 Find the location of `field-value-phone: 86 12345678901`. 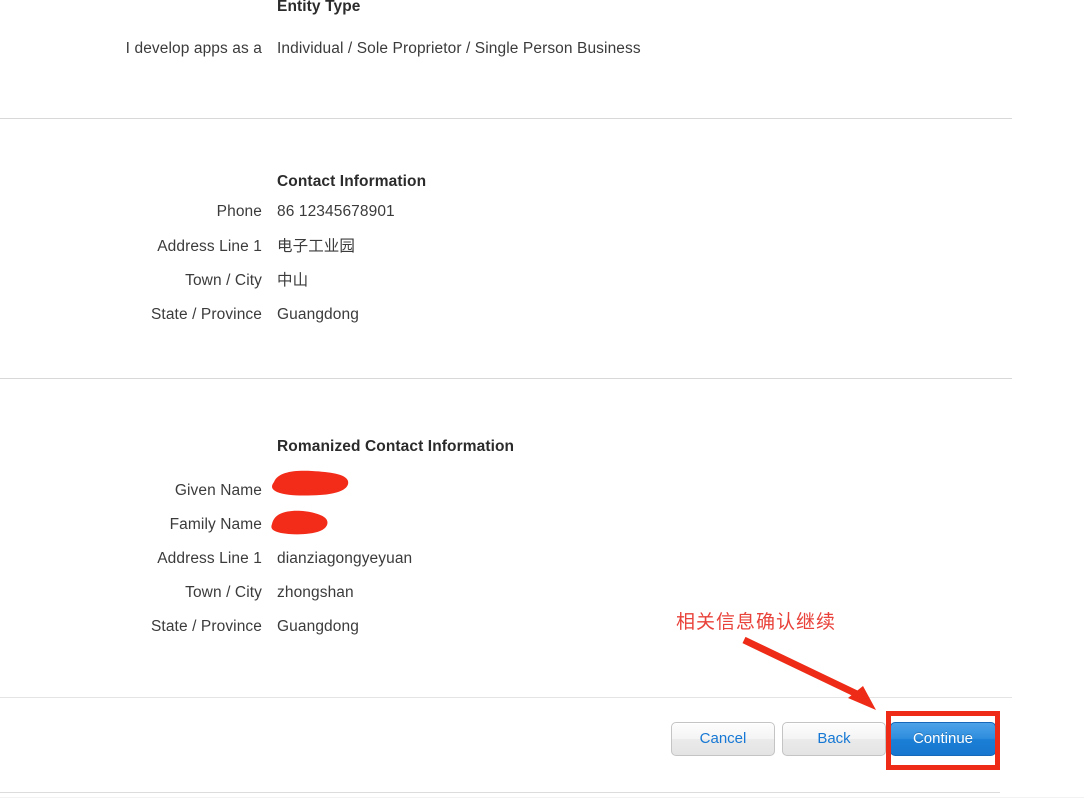

field-value-phone: 86 12345678901 is located at coordinates (336, 211).